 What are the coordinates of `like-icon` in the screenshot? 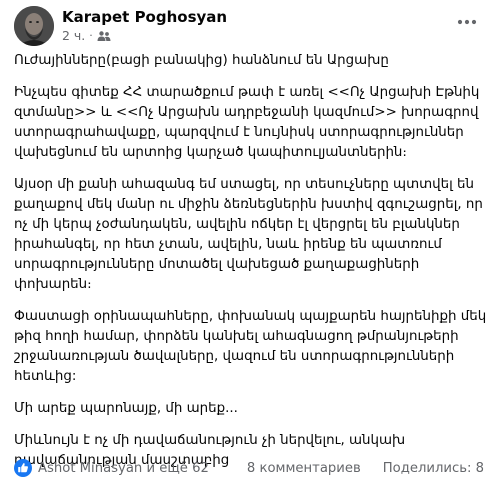 It's located at (23, 468).